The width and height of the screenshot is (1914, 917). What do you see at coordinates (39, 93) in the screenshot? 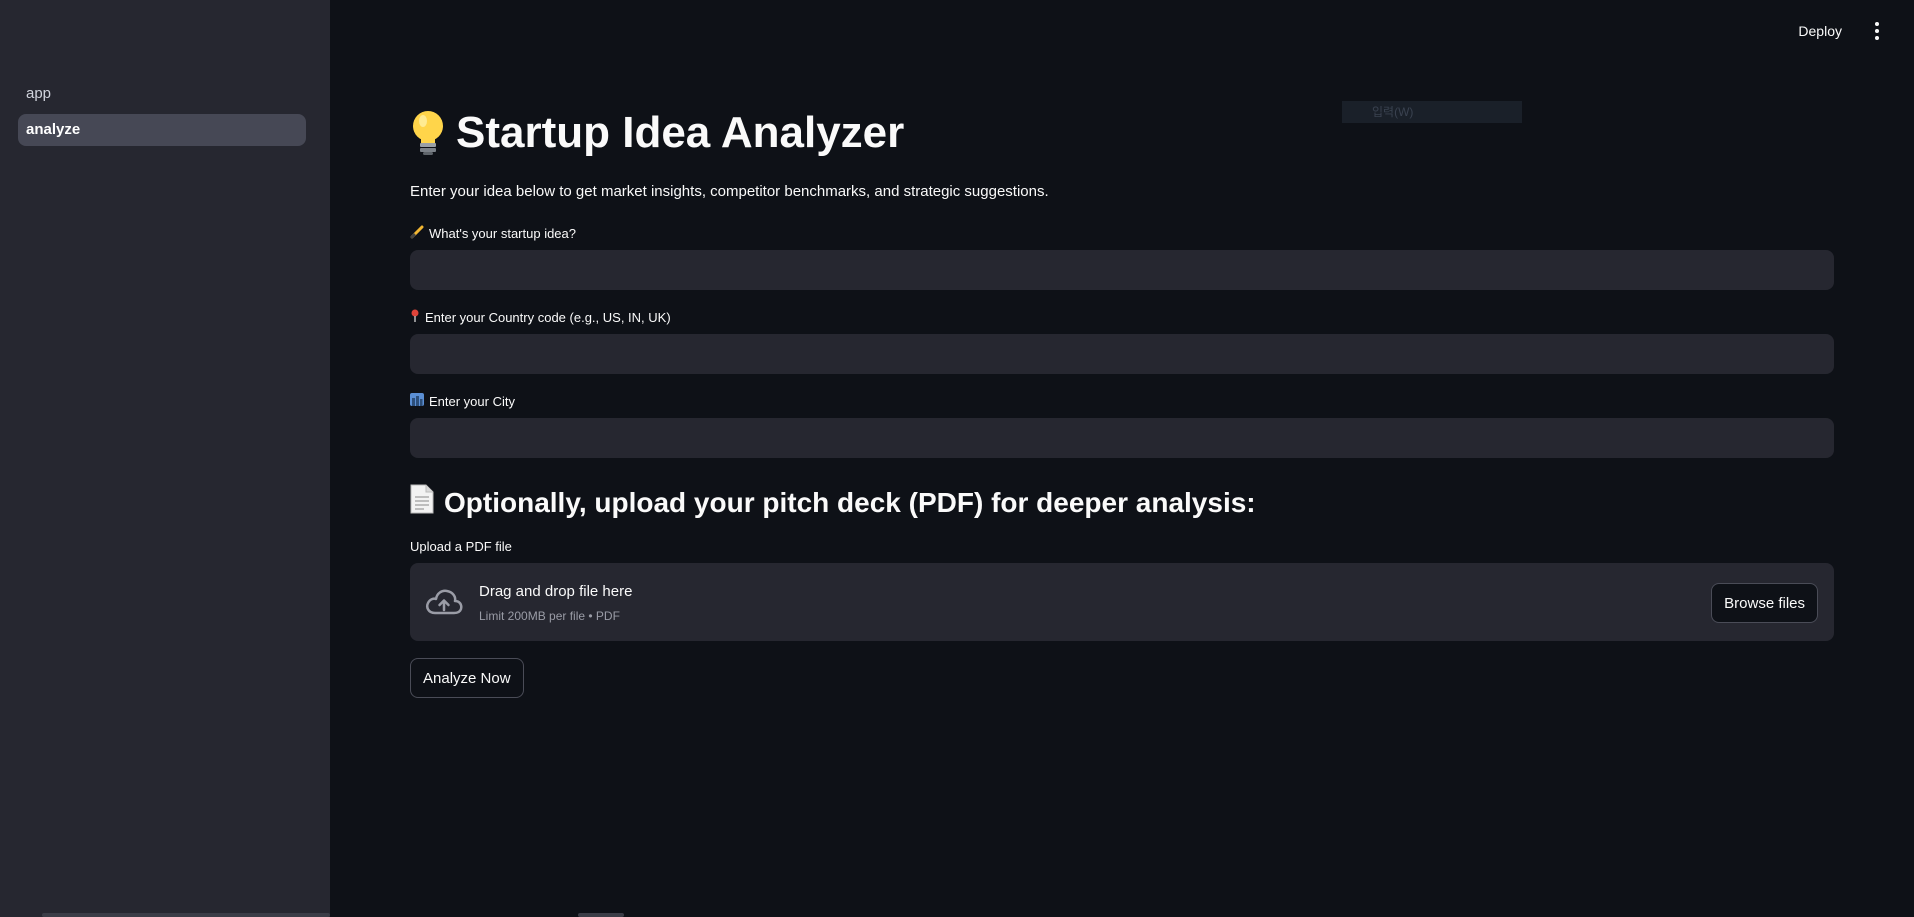
I see `sidebar-item-label: app` at bounding box center [39, 93].